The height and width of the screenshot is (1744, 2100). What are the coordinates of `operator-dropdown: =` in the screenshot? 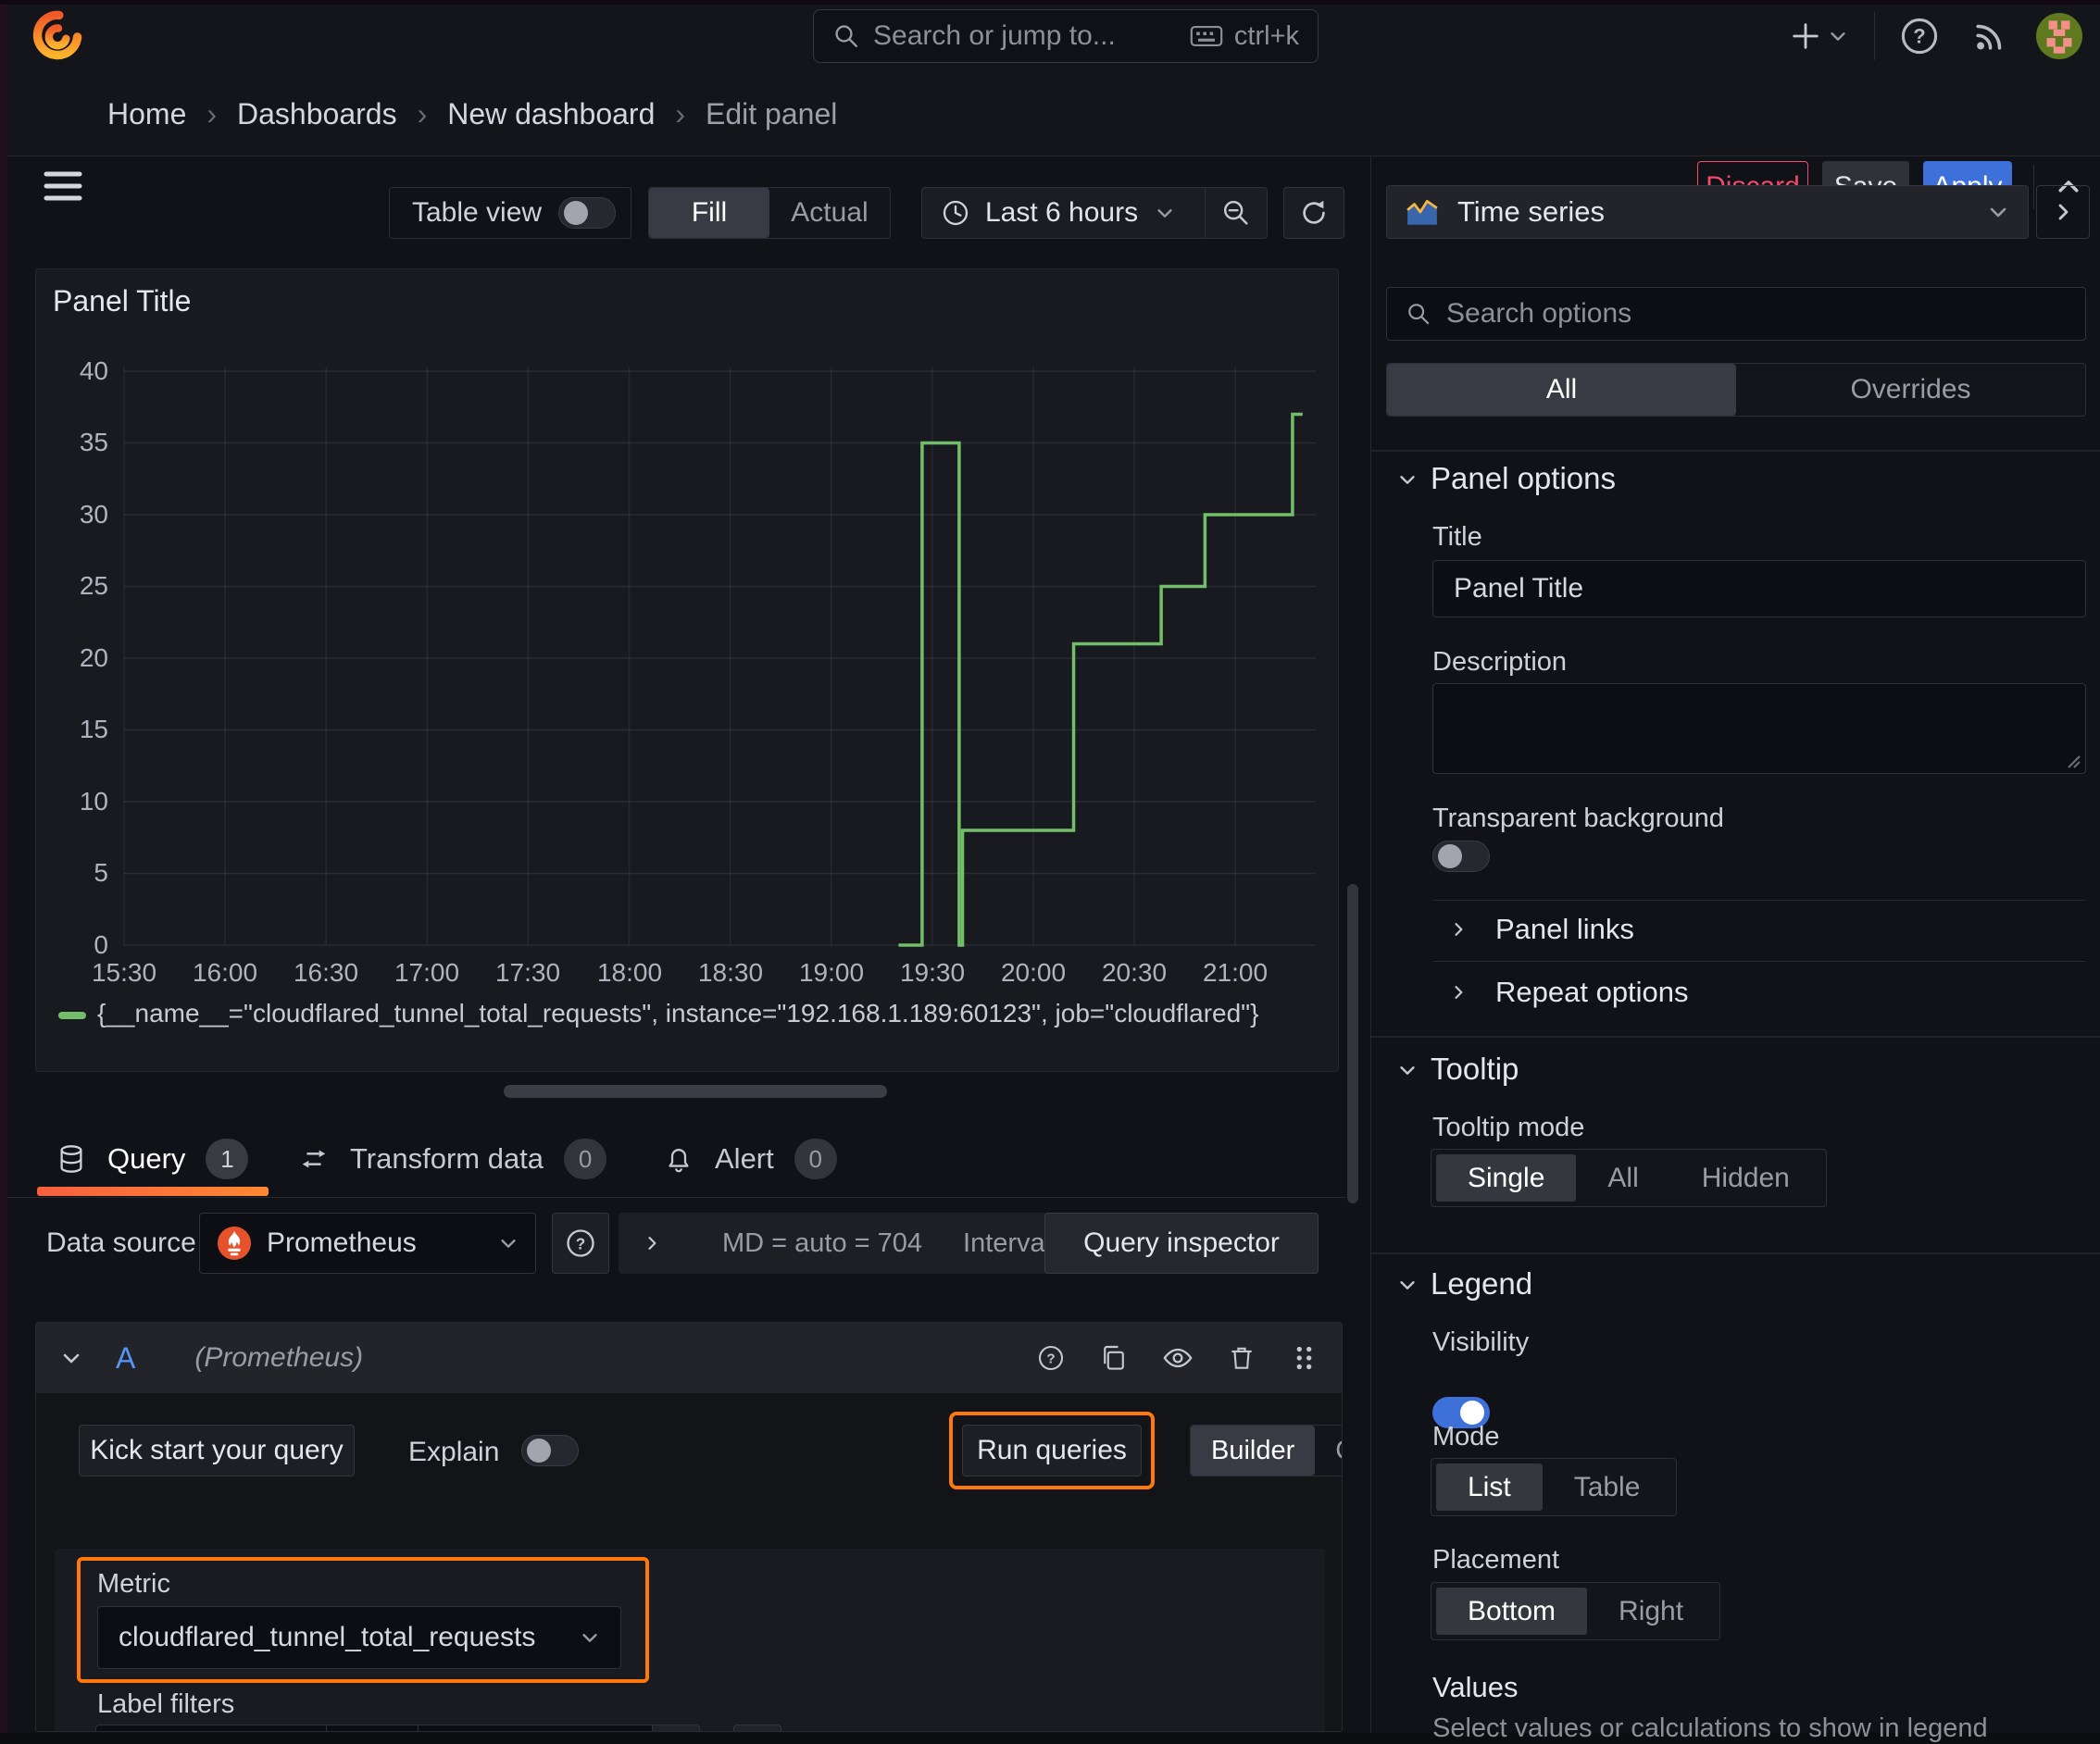 It's located at (372, 1728).